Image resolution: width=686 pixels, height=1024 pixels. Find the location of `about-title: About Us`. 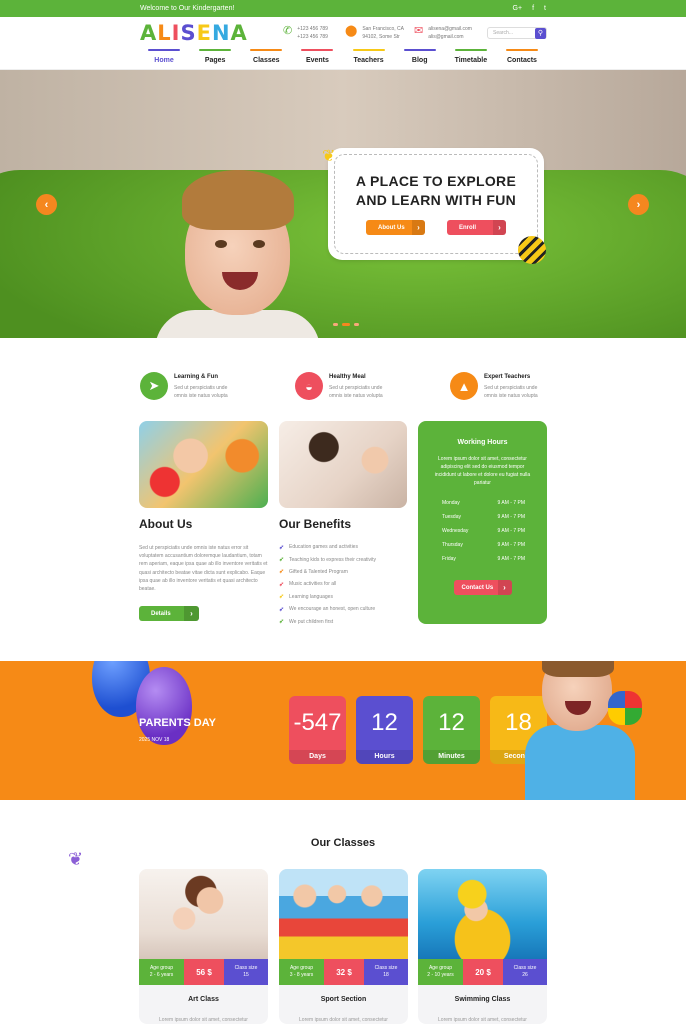

about-title: About Us is located at coordinates (166, 524).